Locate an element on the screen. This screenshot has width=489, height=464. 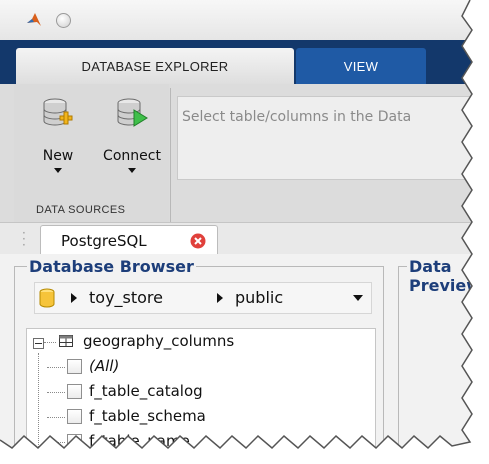
column-label: f_table_schema is located at coordinates (147, 416).